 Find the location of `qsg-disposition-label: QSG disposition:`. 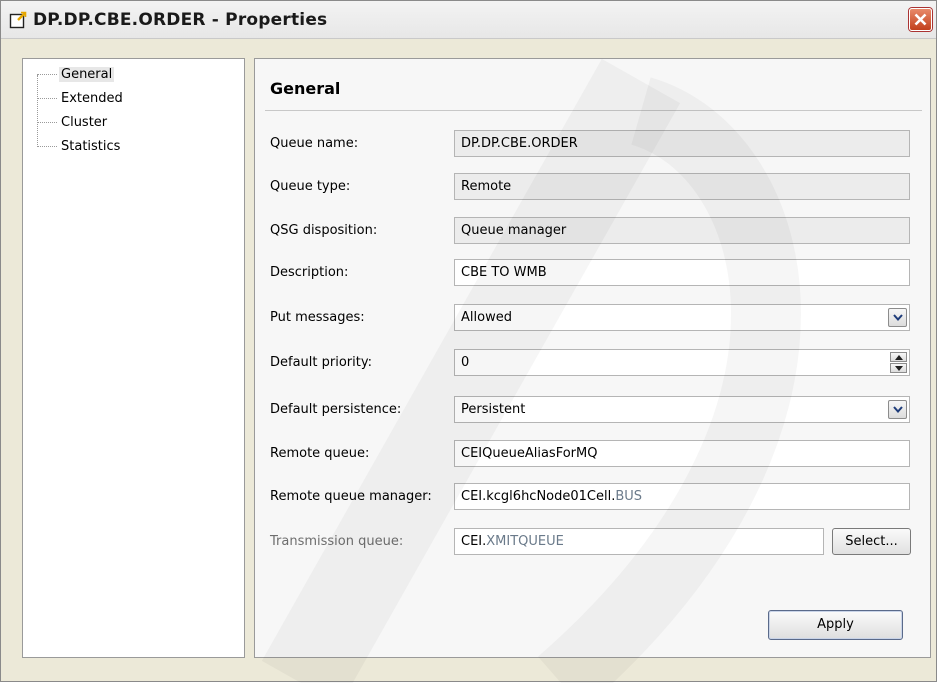

qsg-disposition-label: QSG disposition: is located at coordinates (324, 230).